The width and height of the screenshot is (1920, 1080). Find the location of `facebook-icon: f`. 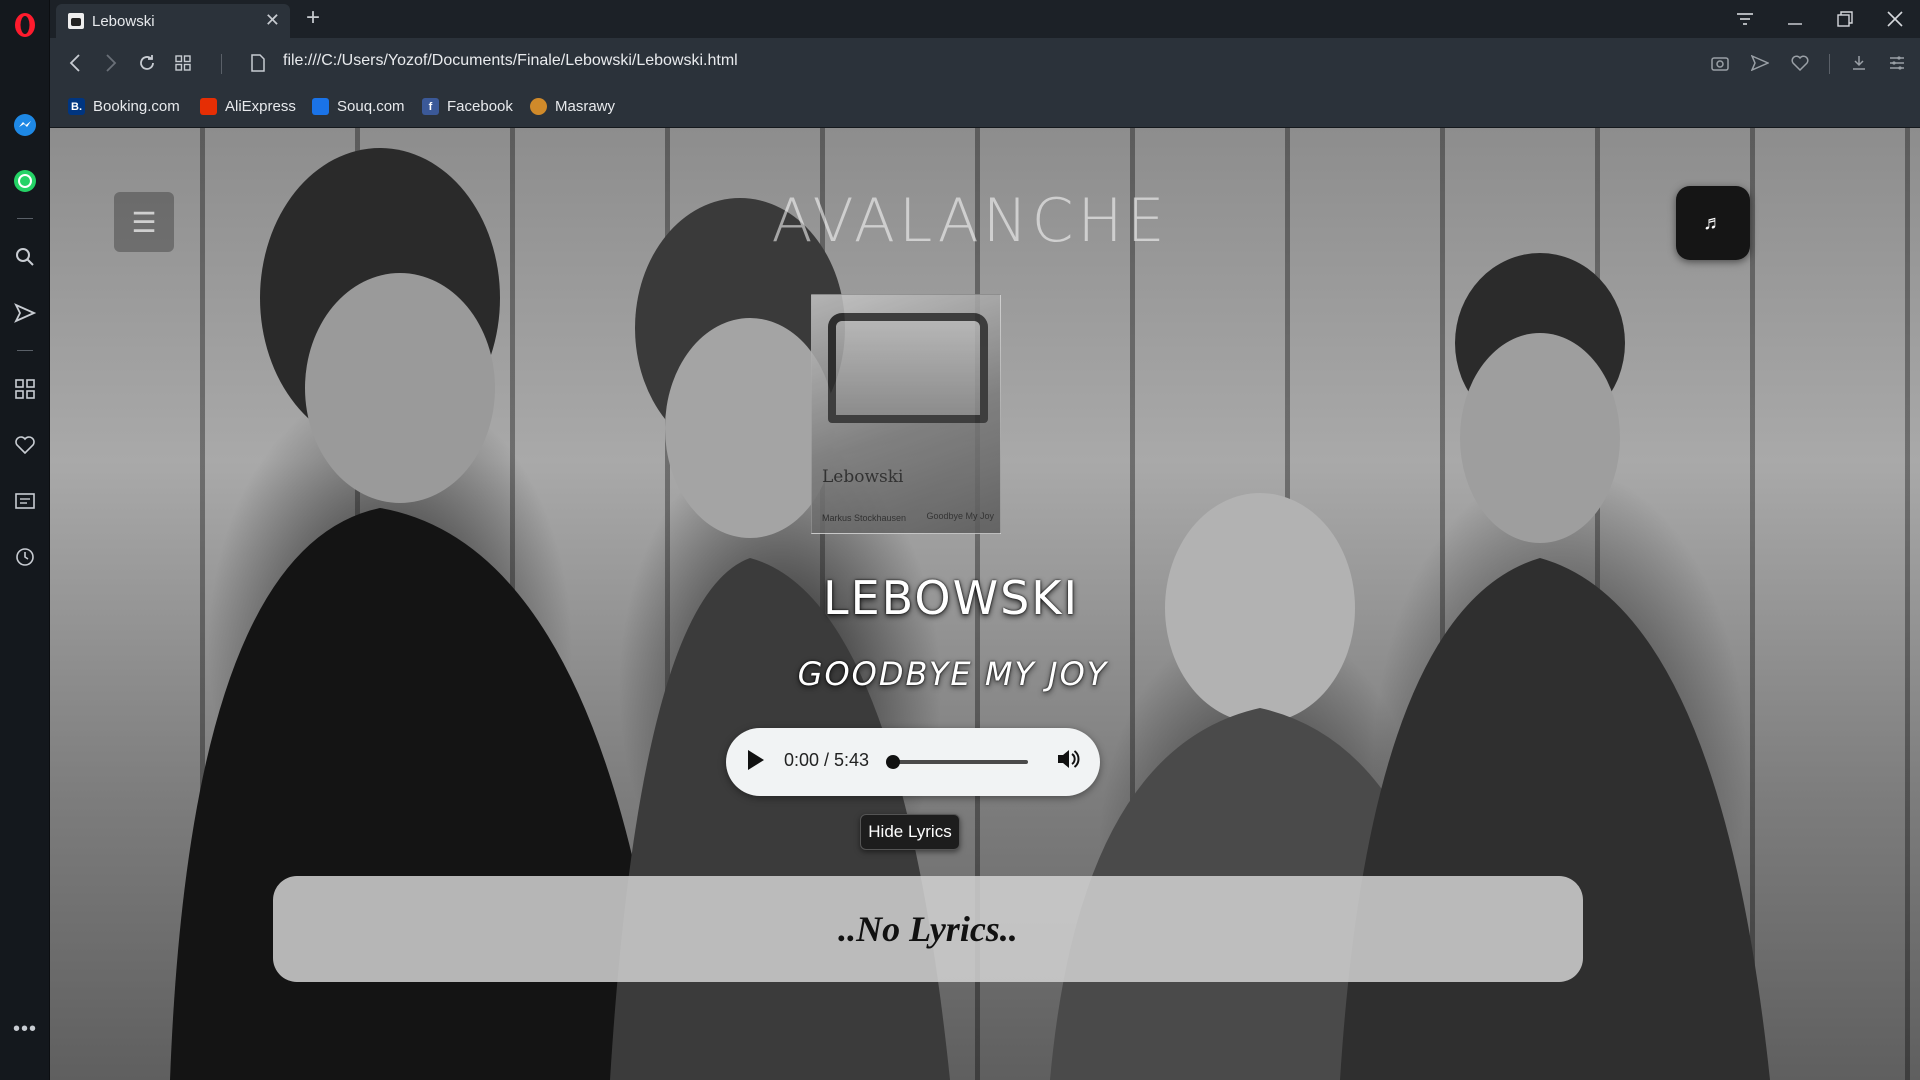

facebook-icon: f is located at coordinates (430, 106).